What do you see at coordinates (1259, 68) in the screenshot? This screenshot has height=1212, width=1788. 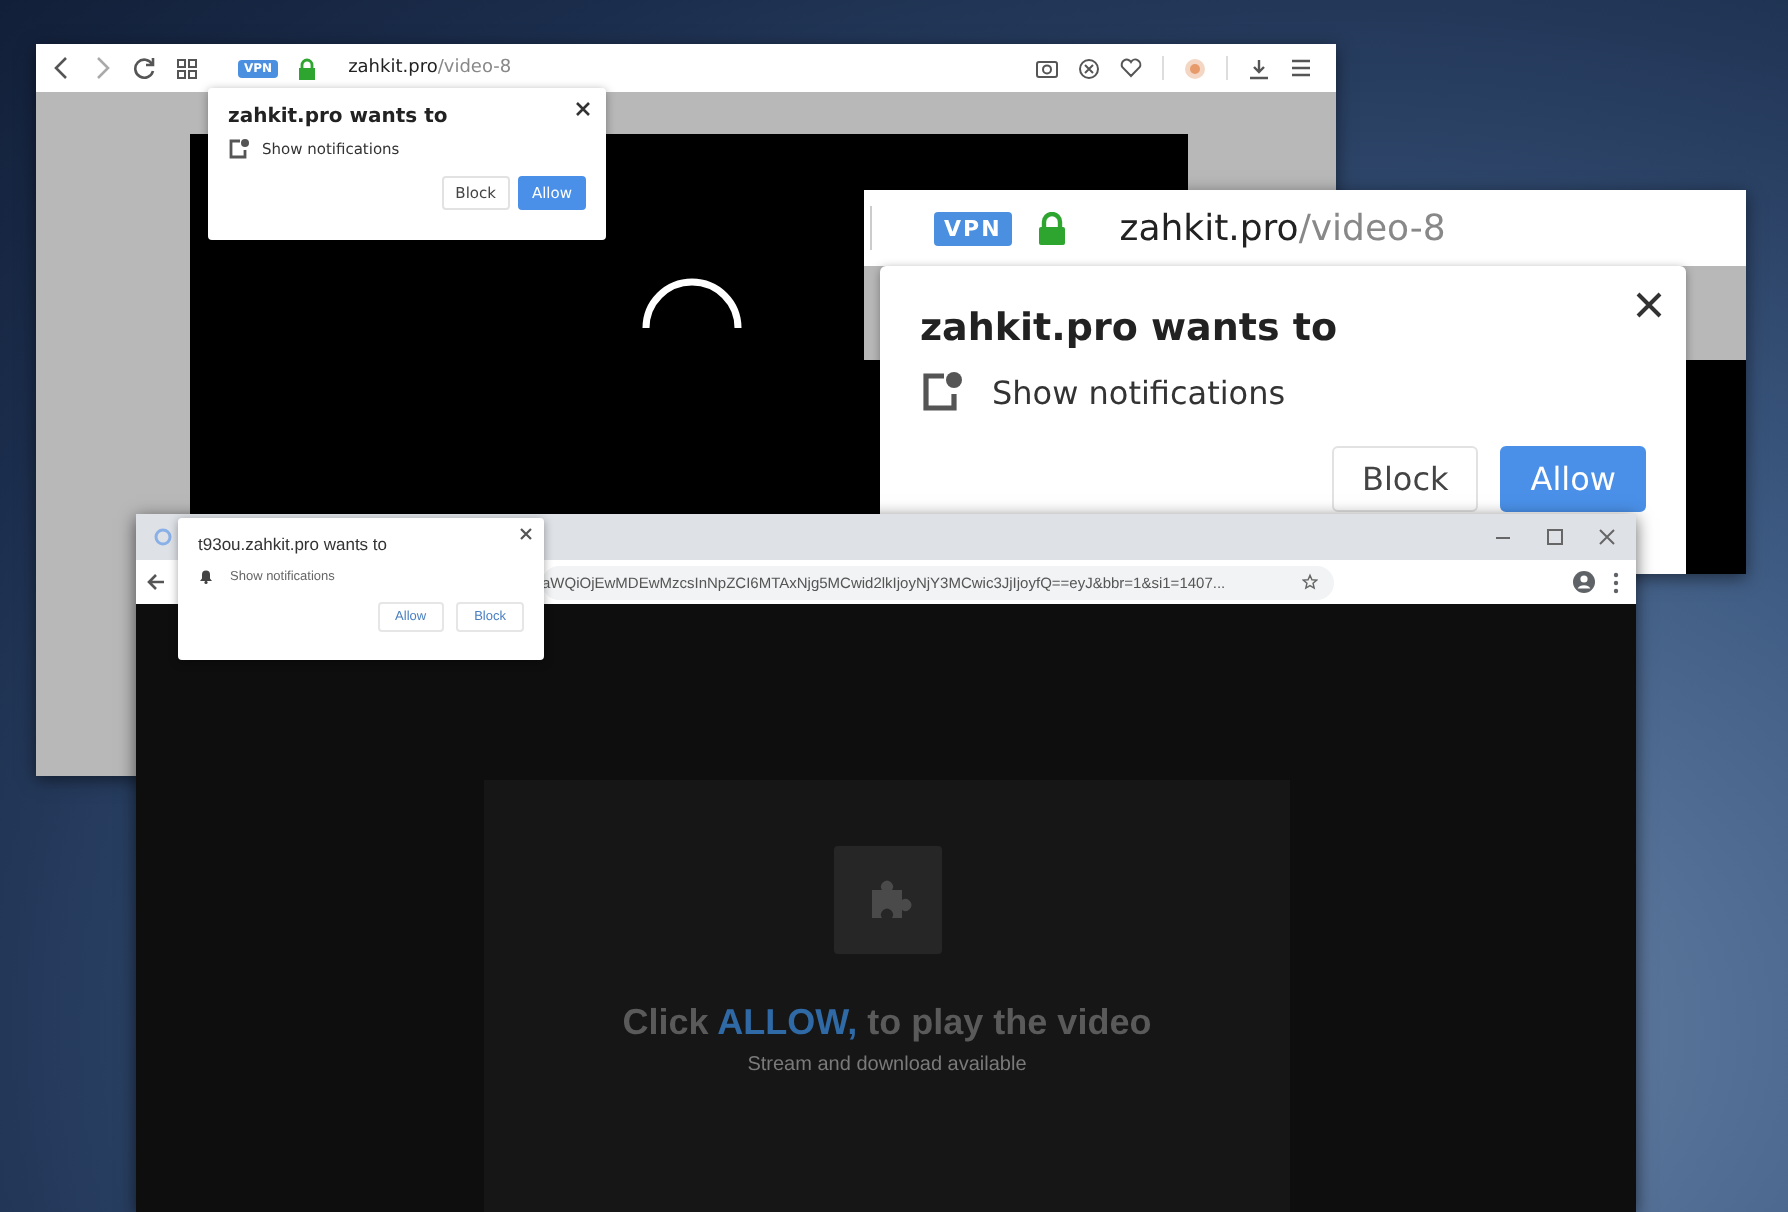 I see `download-icon` at bounding box center [1259, 68].